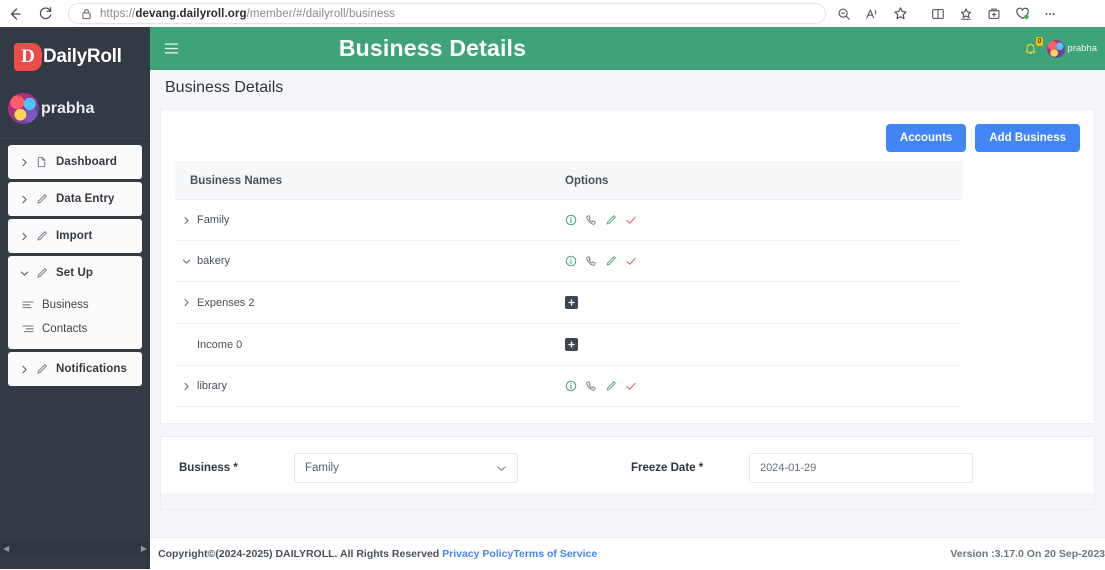 This screenshot has width=1105, height=570. What do you see at coordinates (477, 554) in the screenshot?
I see `privacy-policy-link: Privacy Policy` at bounding box center [477, 554].